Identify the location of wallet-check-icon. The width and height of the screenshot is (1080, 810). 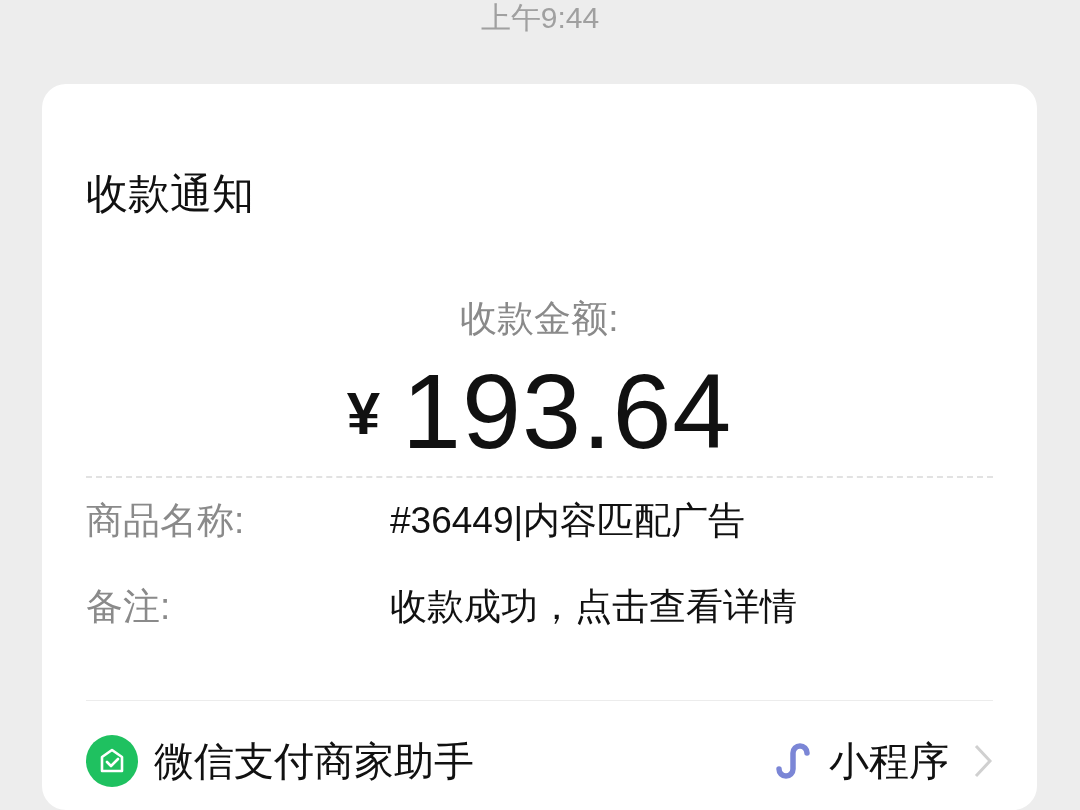
(112, 761).